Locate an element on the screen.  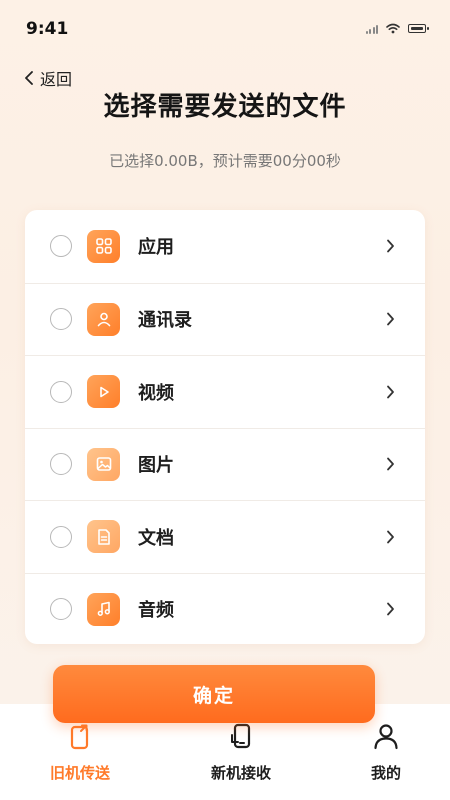
page-title: 选择需要发送的文件 is located at coordinates (225, 107).